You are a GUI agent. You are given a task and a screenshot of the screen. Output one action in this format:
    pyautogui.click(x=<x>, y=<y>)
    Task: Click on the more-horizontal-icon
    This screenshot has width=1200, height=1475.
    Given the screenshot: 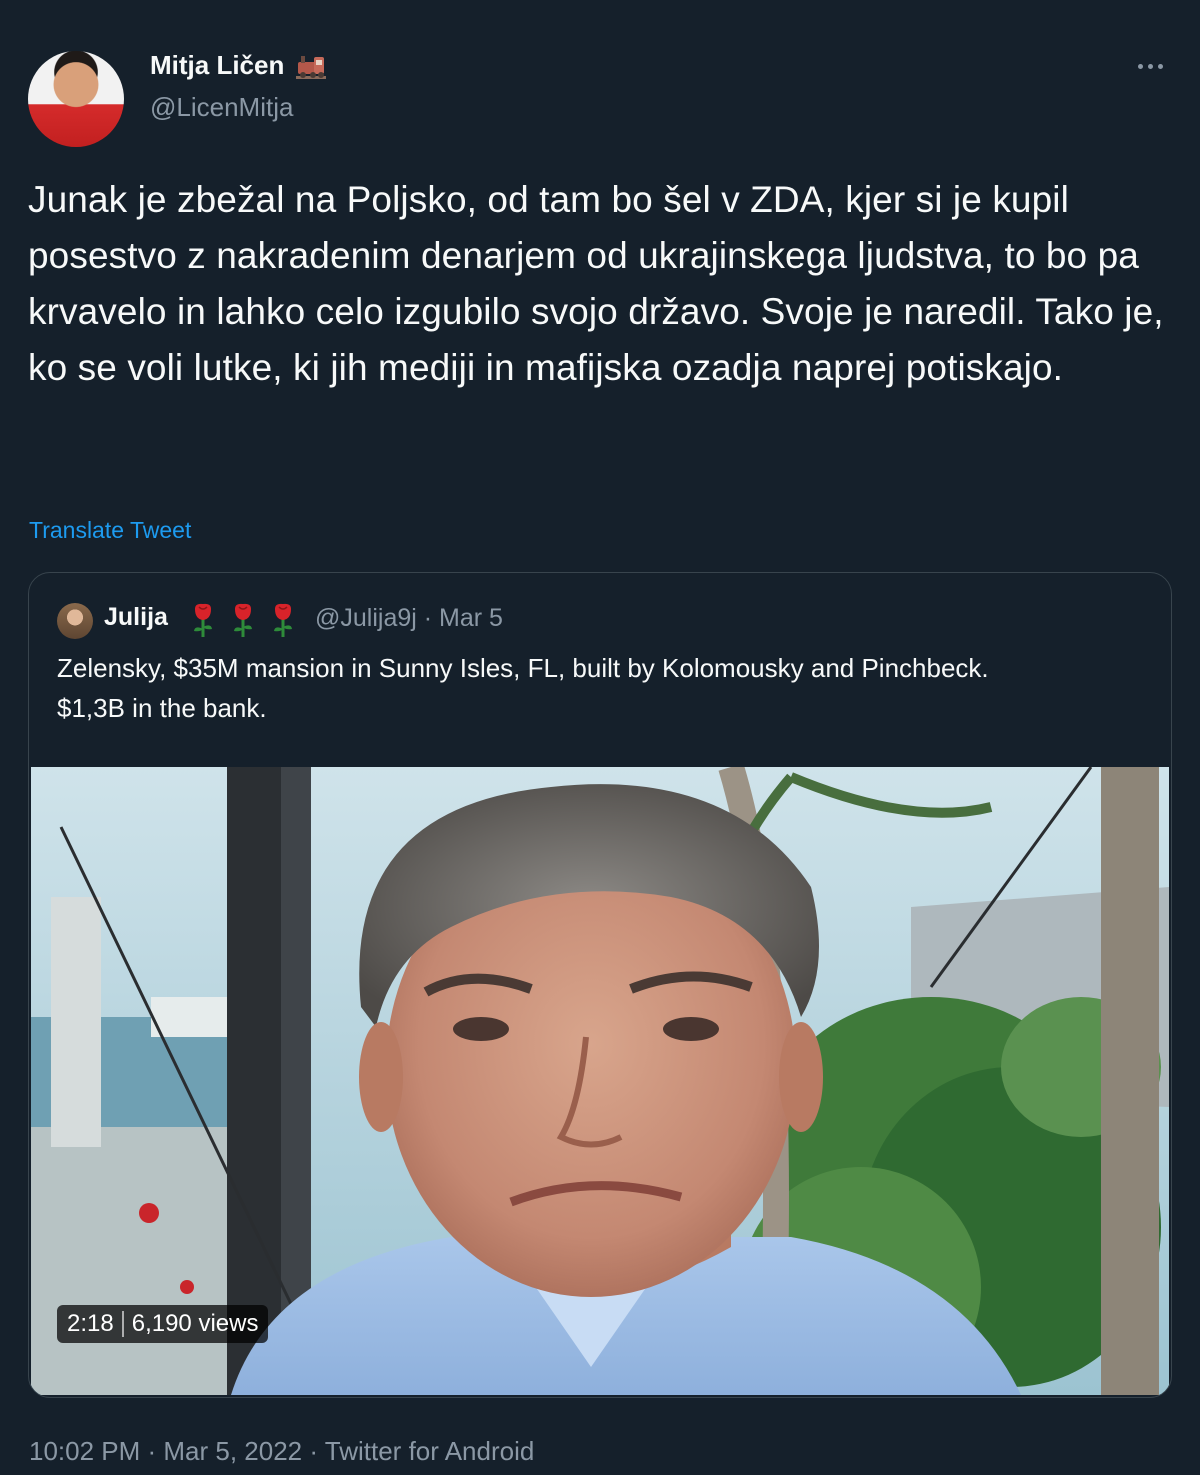 What is the action you would take?
    pyautogui.click(x=1140, y=66)
    